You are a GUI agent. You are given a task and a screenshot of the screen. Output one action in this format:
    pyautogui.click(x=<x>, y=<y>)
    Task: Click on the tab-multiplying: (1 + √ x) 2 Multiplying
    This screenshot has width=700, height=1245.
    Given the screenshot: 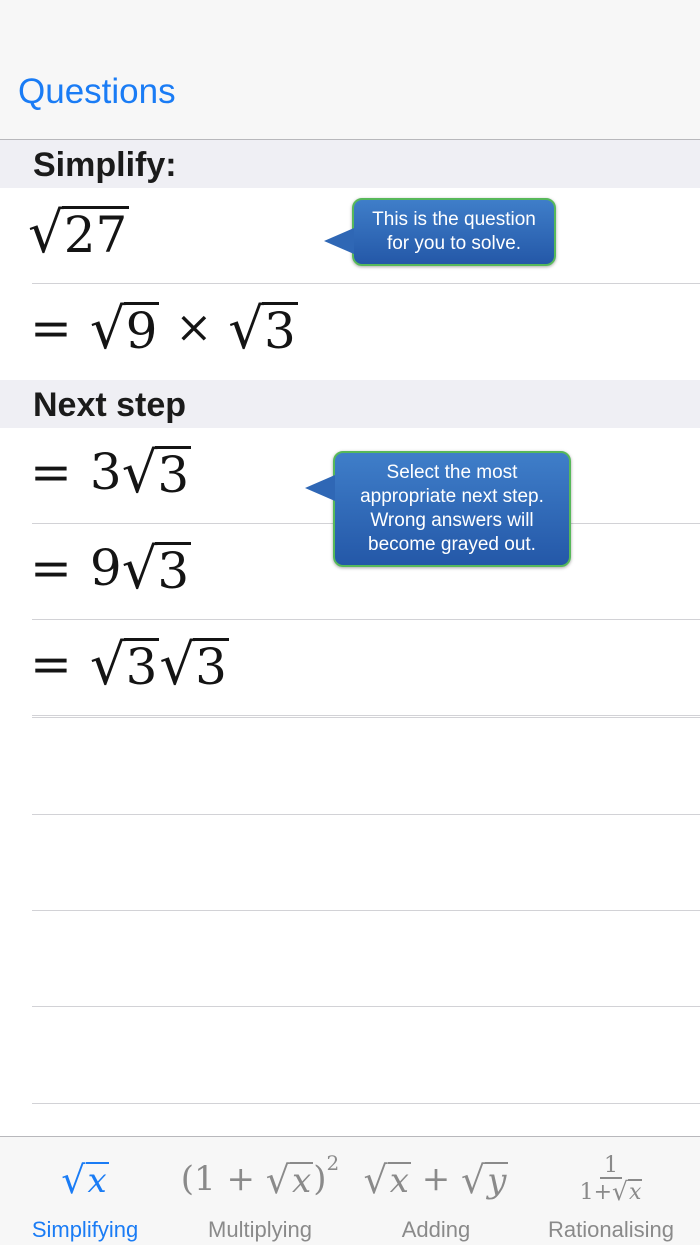 What is the action you would take?
    pyautogui.click(x=260, y=1191)
    